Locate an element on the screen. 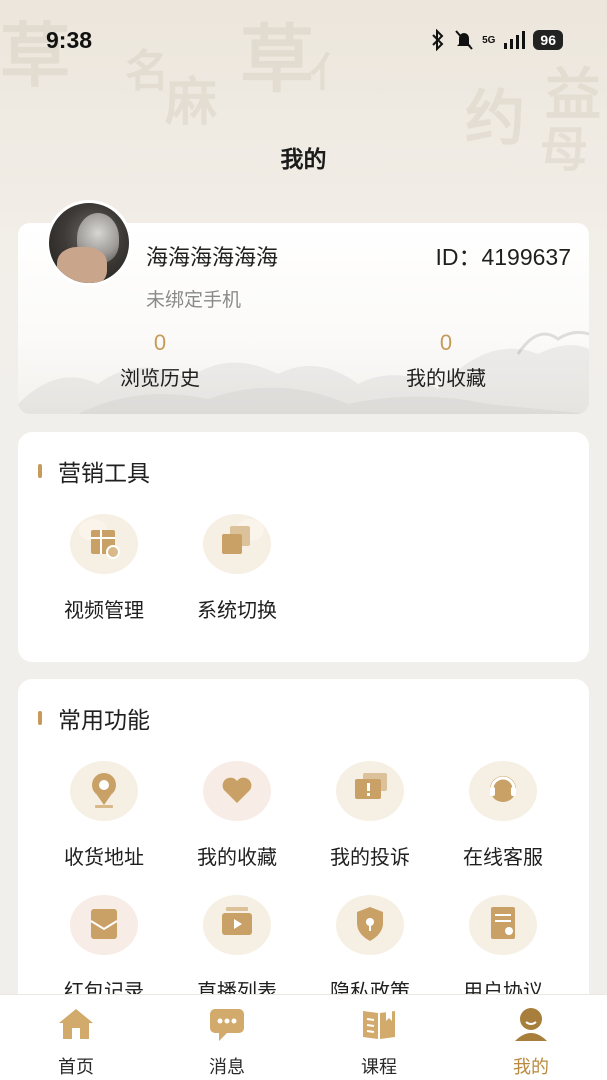 The image size is (607, 1080). shield-lock-icon is located at coordinates (370, 925).